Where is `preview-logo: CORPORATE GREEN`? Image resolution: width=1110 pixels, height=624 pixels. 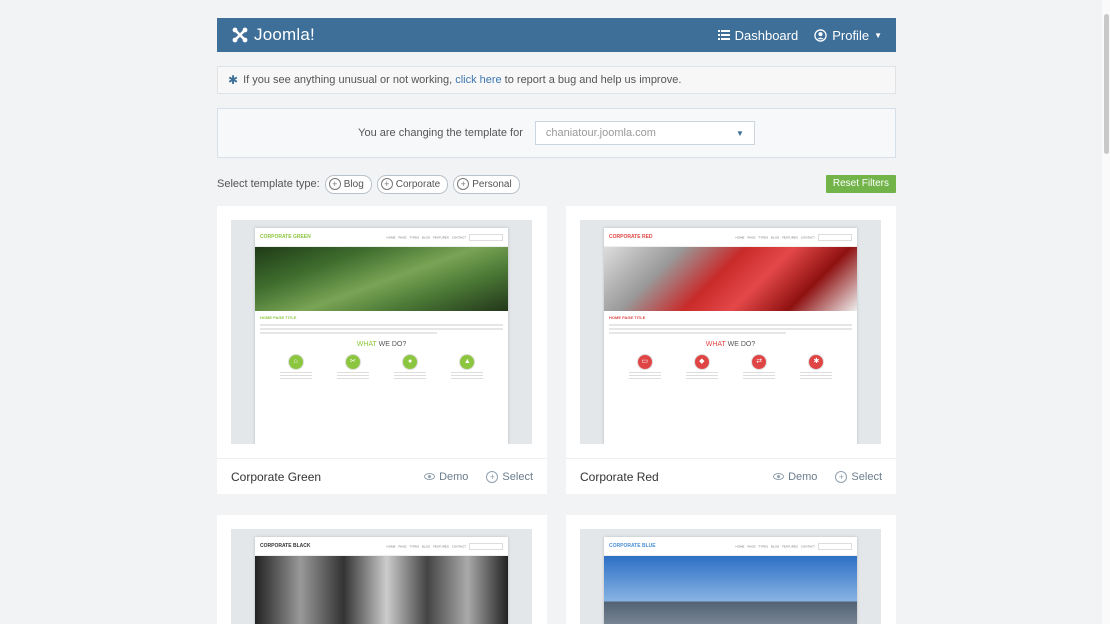
preview-logo: CORPORATE GREEN is located at coordinates (285, 237).